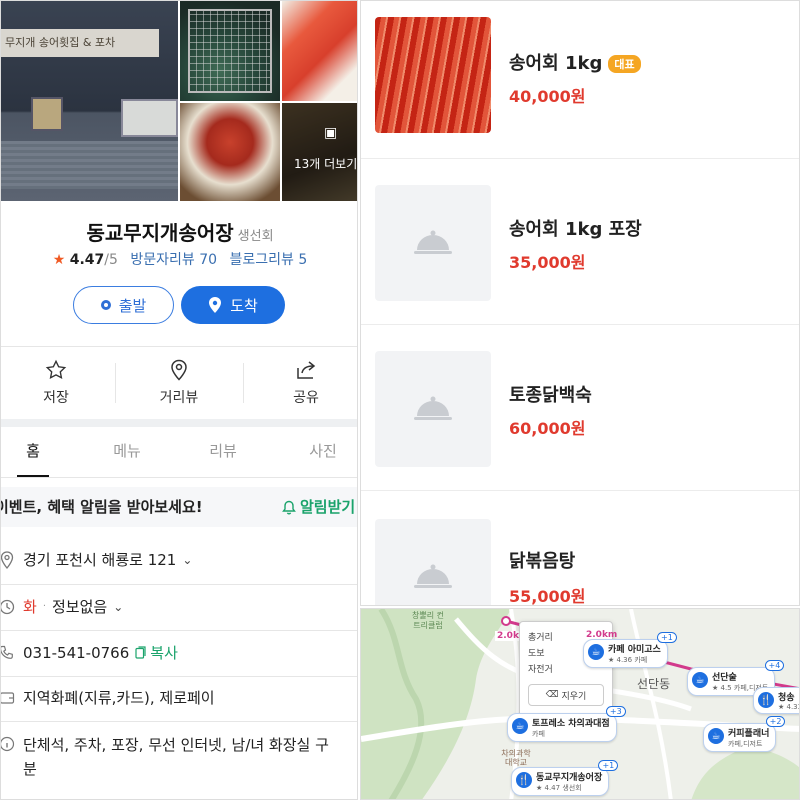 The height and width of the screenshot is (800, 800). I want to click on menu-item: 송어회 1kg 포장 35,000원, so click(580, 242).